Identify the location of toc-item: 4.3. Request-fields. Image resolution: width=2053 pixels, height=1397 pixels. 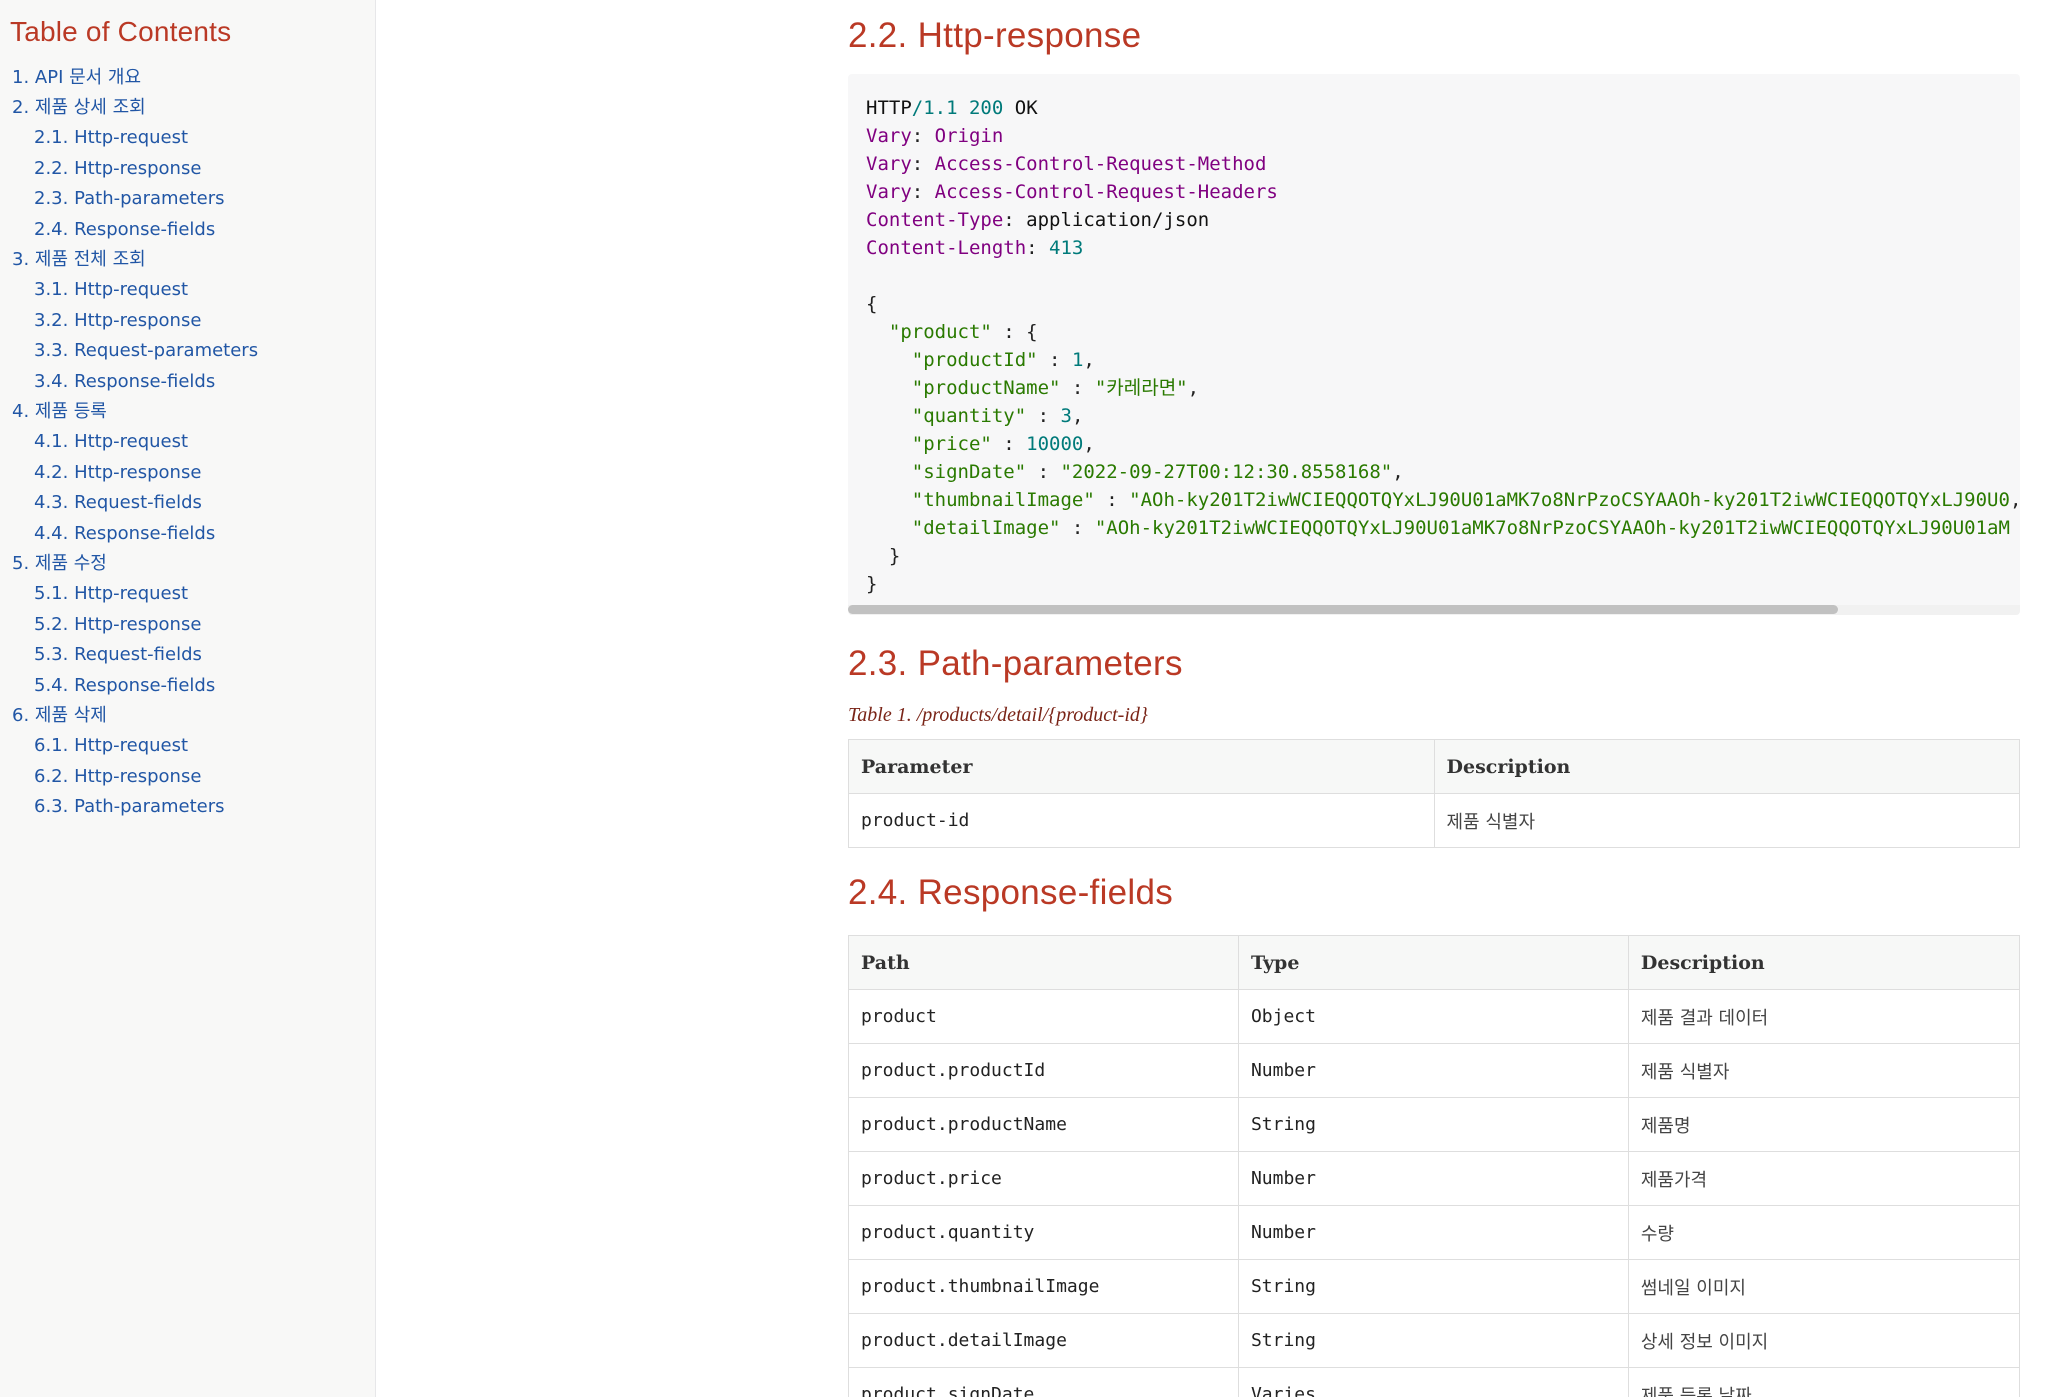
(192, 503).